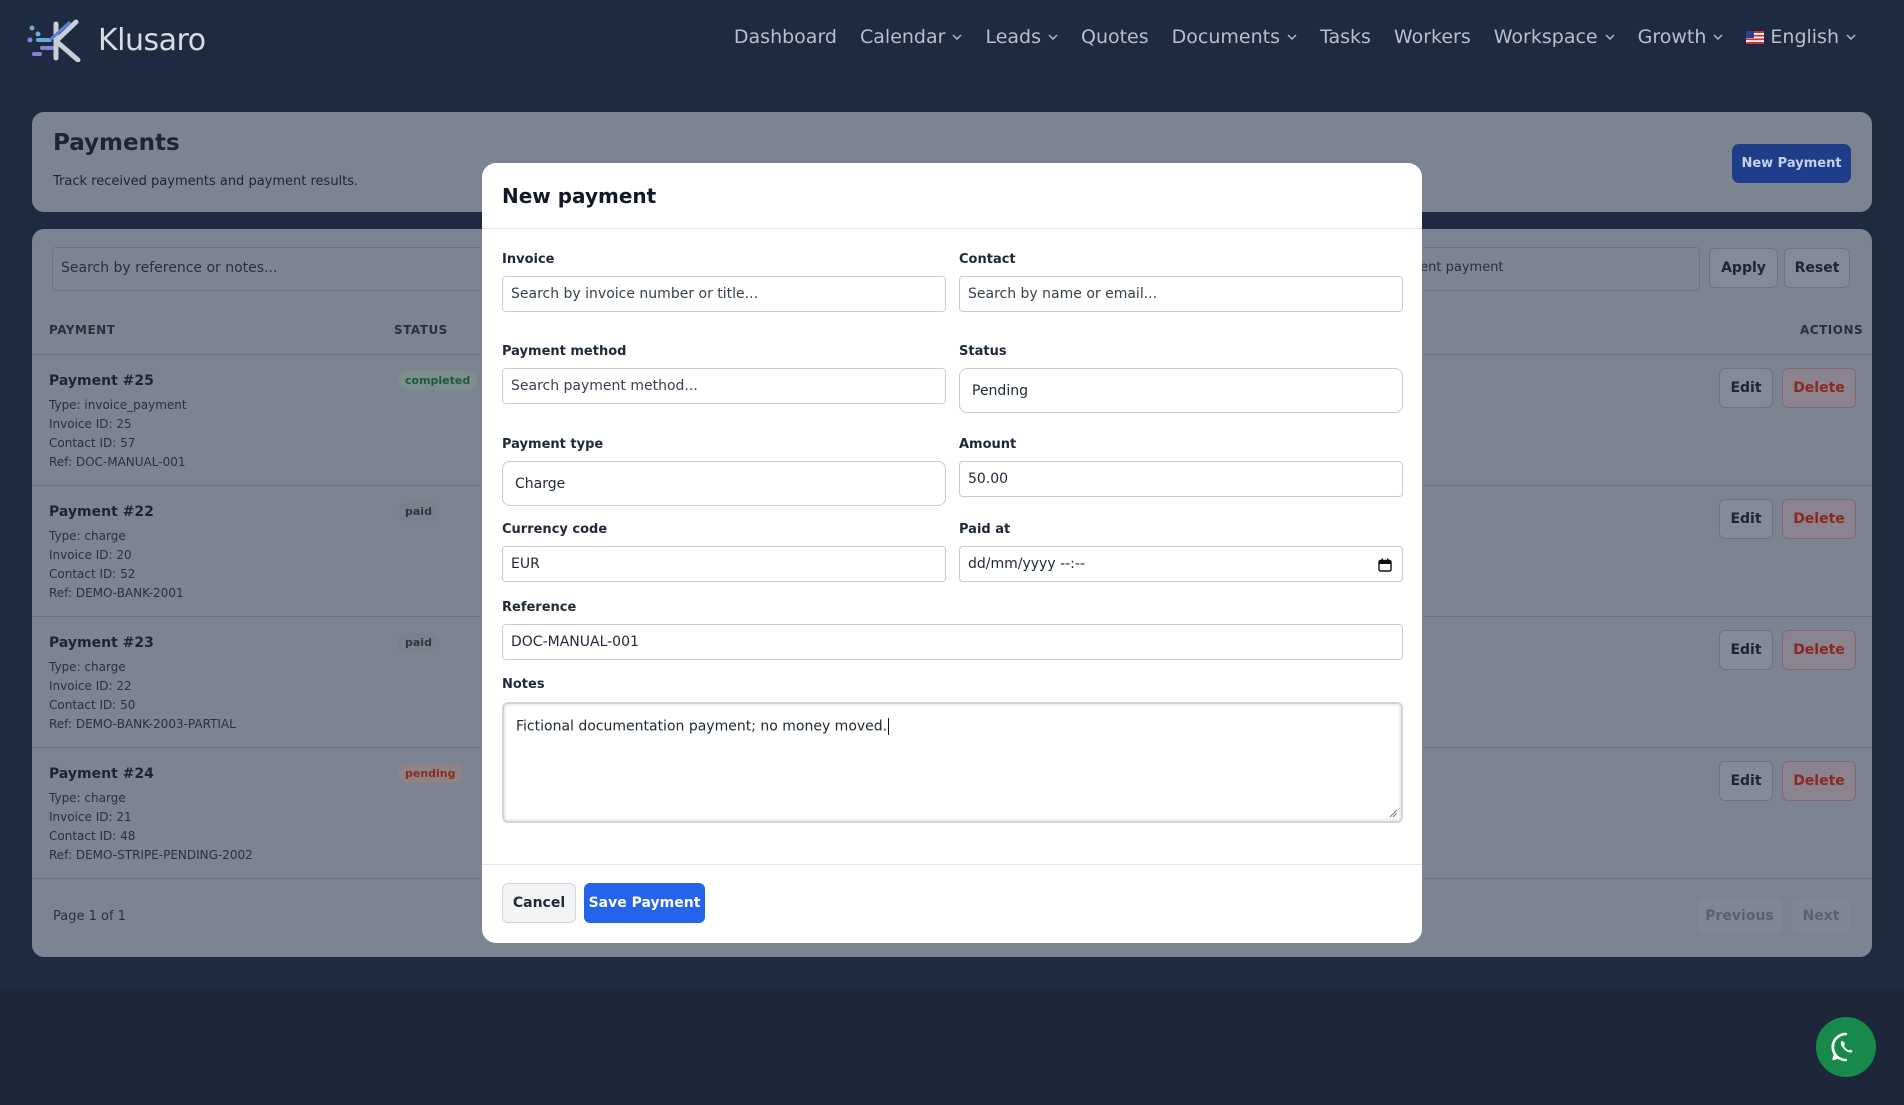  What do you see at coordinates (1181, 479) in the screenshot?
I see `amount-input: 50.00` at bounding box center [1181, 479].